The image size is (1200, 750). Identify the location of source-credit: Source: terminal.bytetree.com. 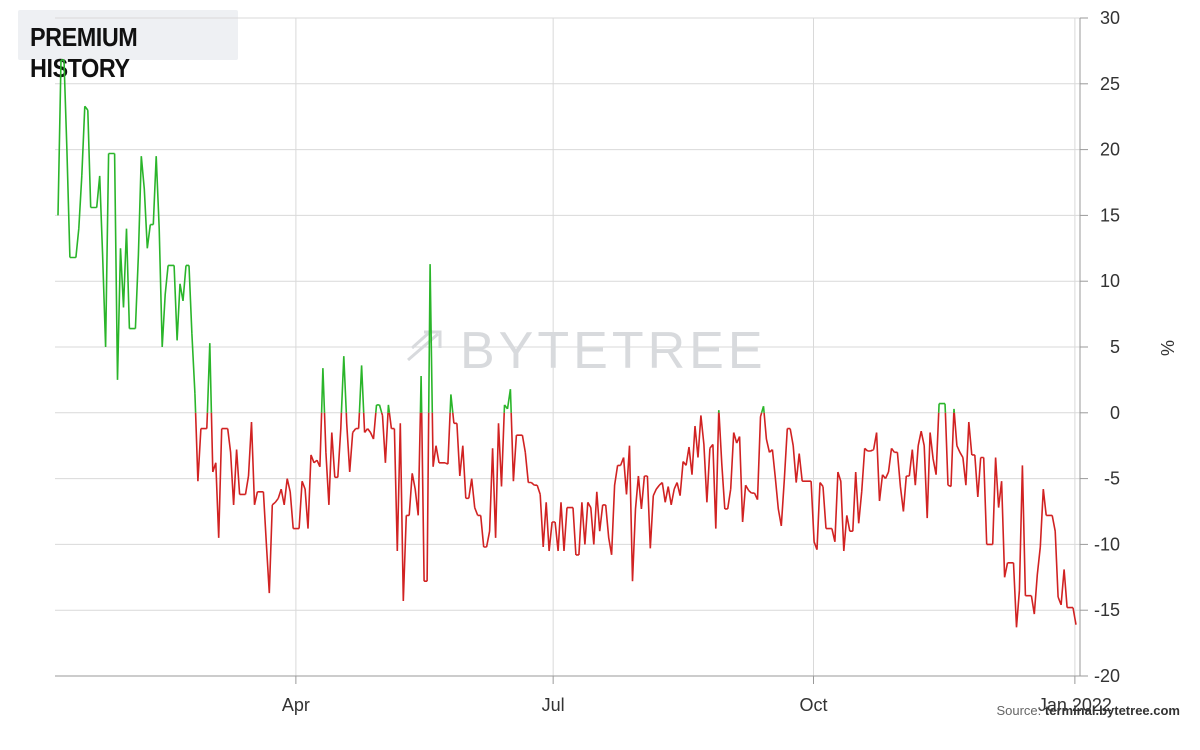
(1088, 710).